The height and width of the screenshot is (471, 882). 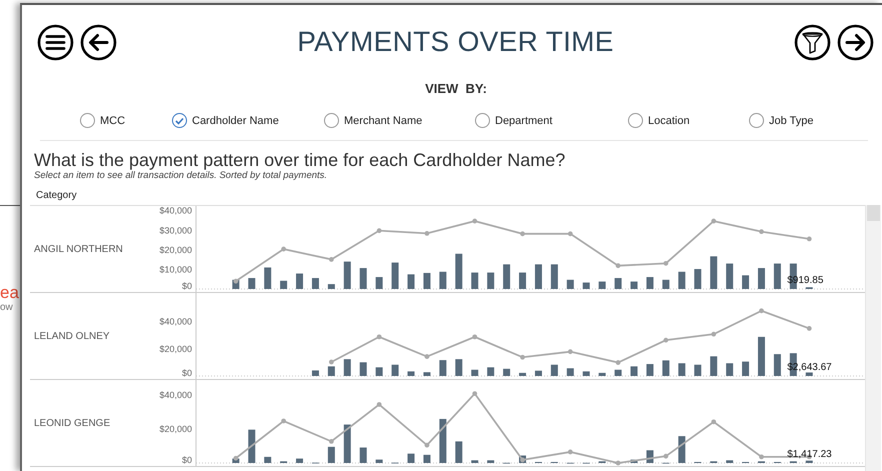 I want to click on axis-tick-label: $30,000, so click(x=175, y=230).